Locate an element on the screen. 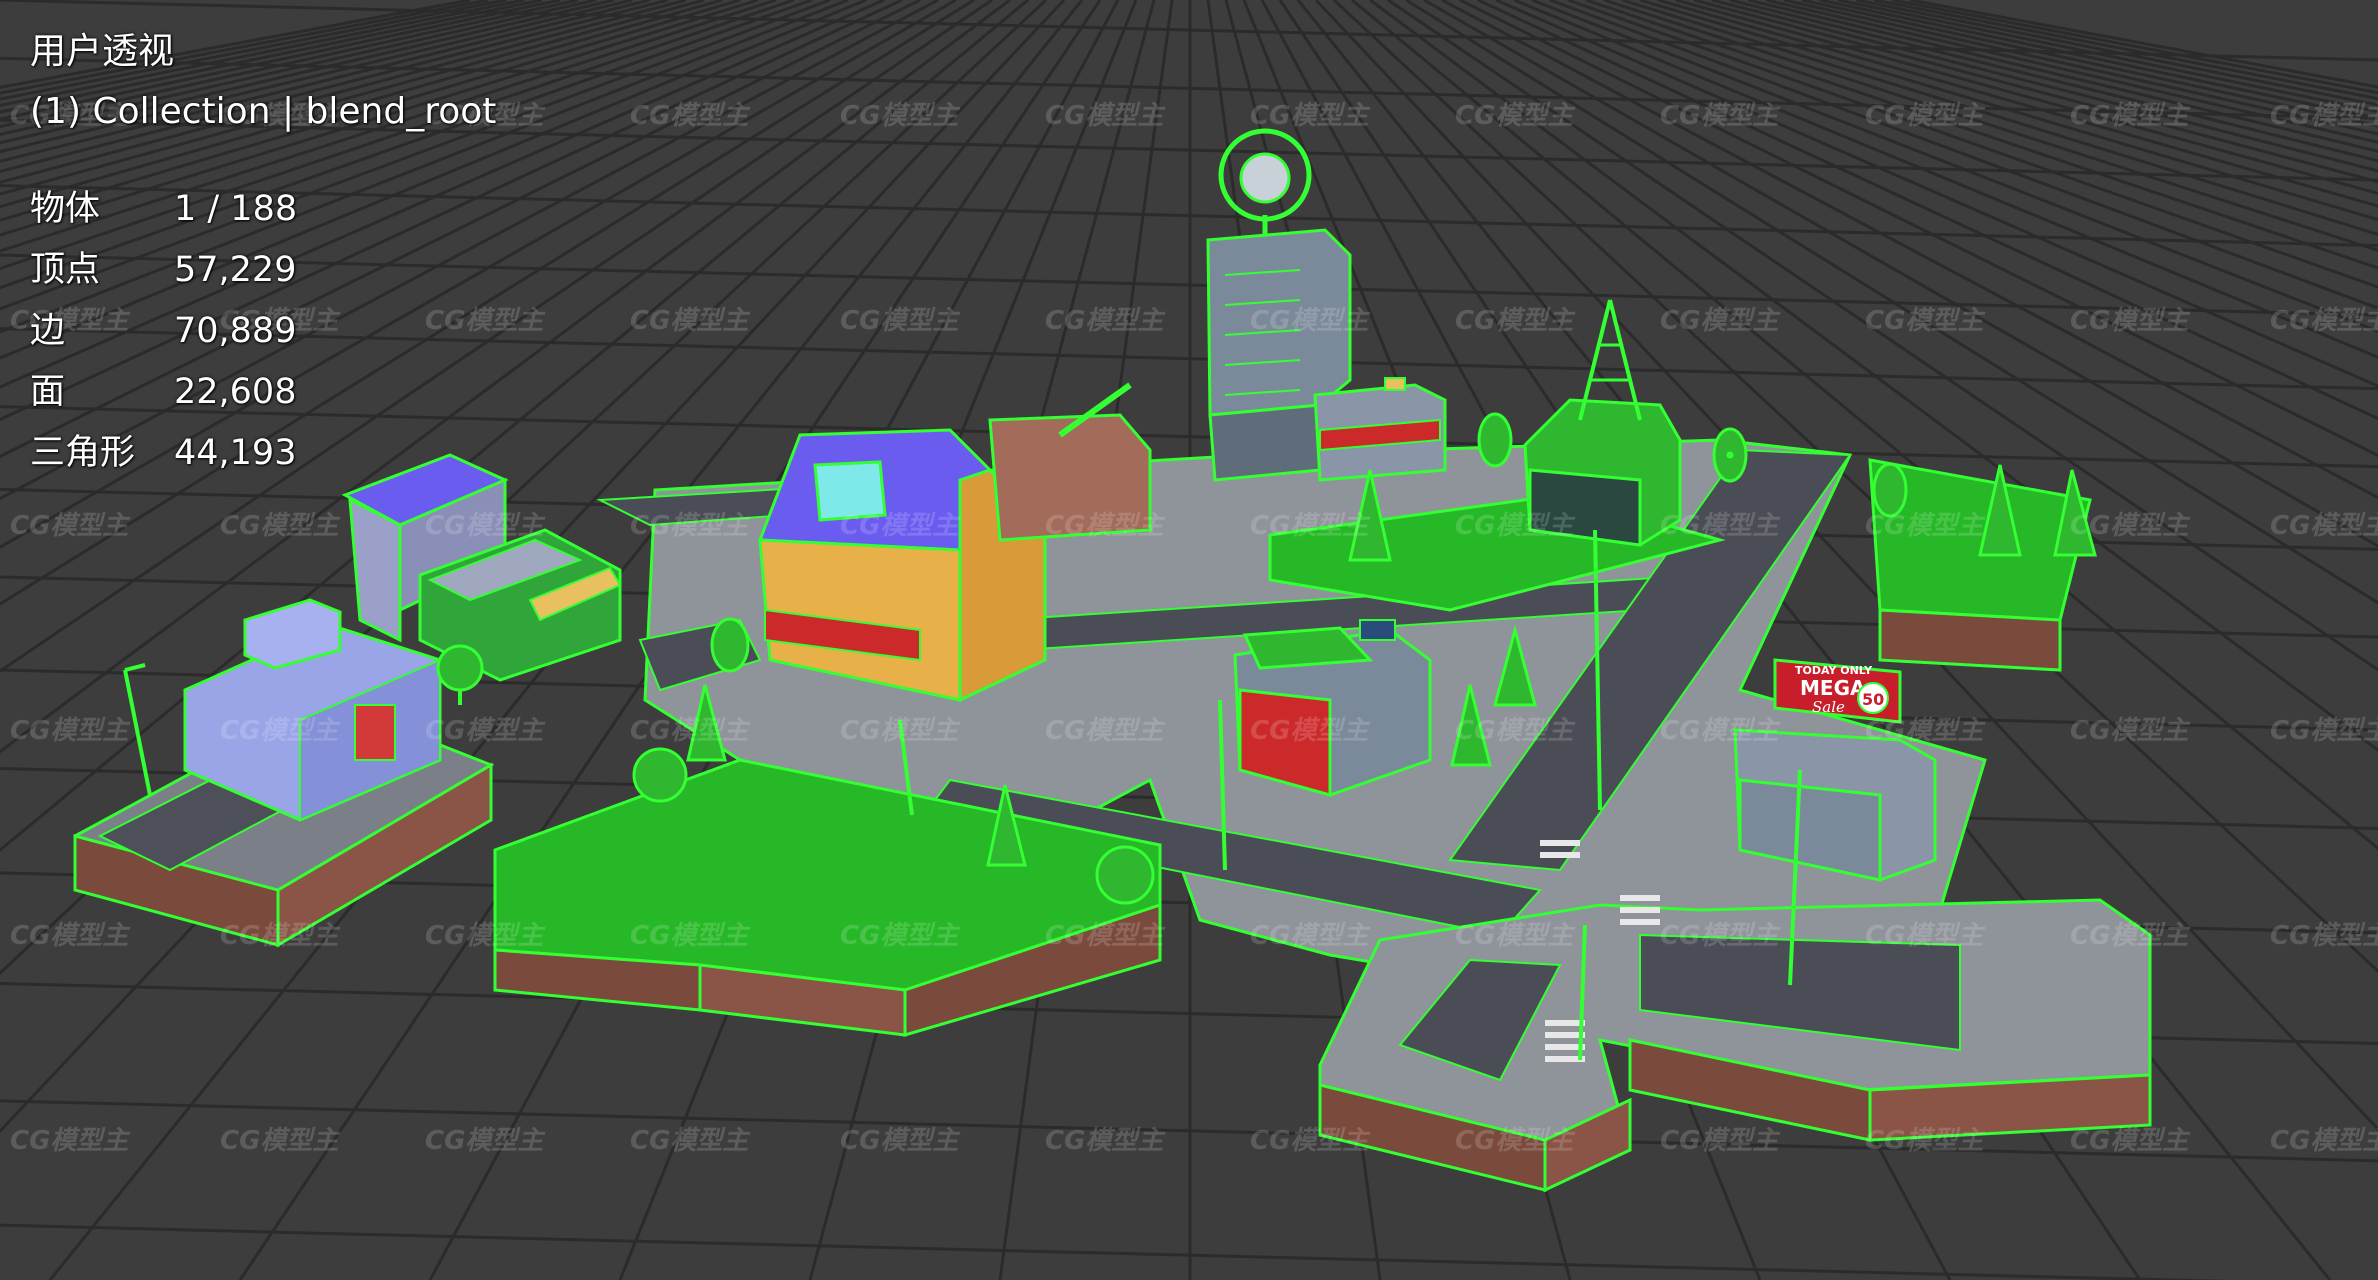 This screenshot has width=2378, height=1280. stat-value: 44,193 is located at coordinates (235, 453).